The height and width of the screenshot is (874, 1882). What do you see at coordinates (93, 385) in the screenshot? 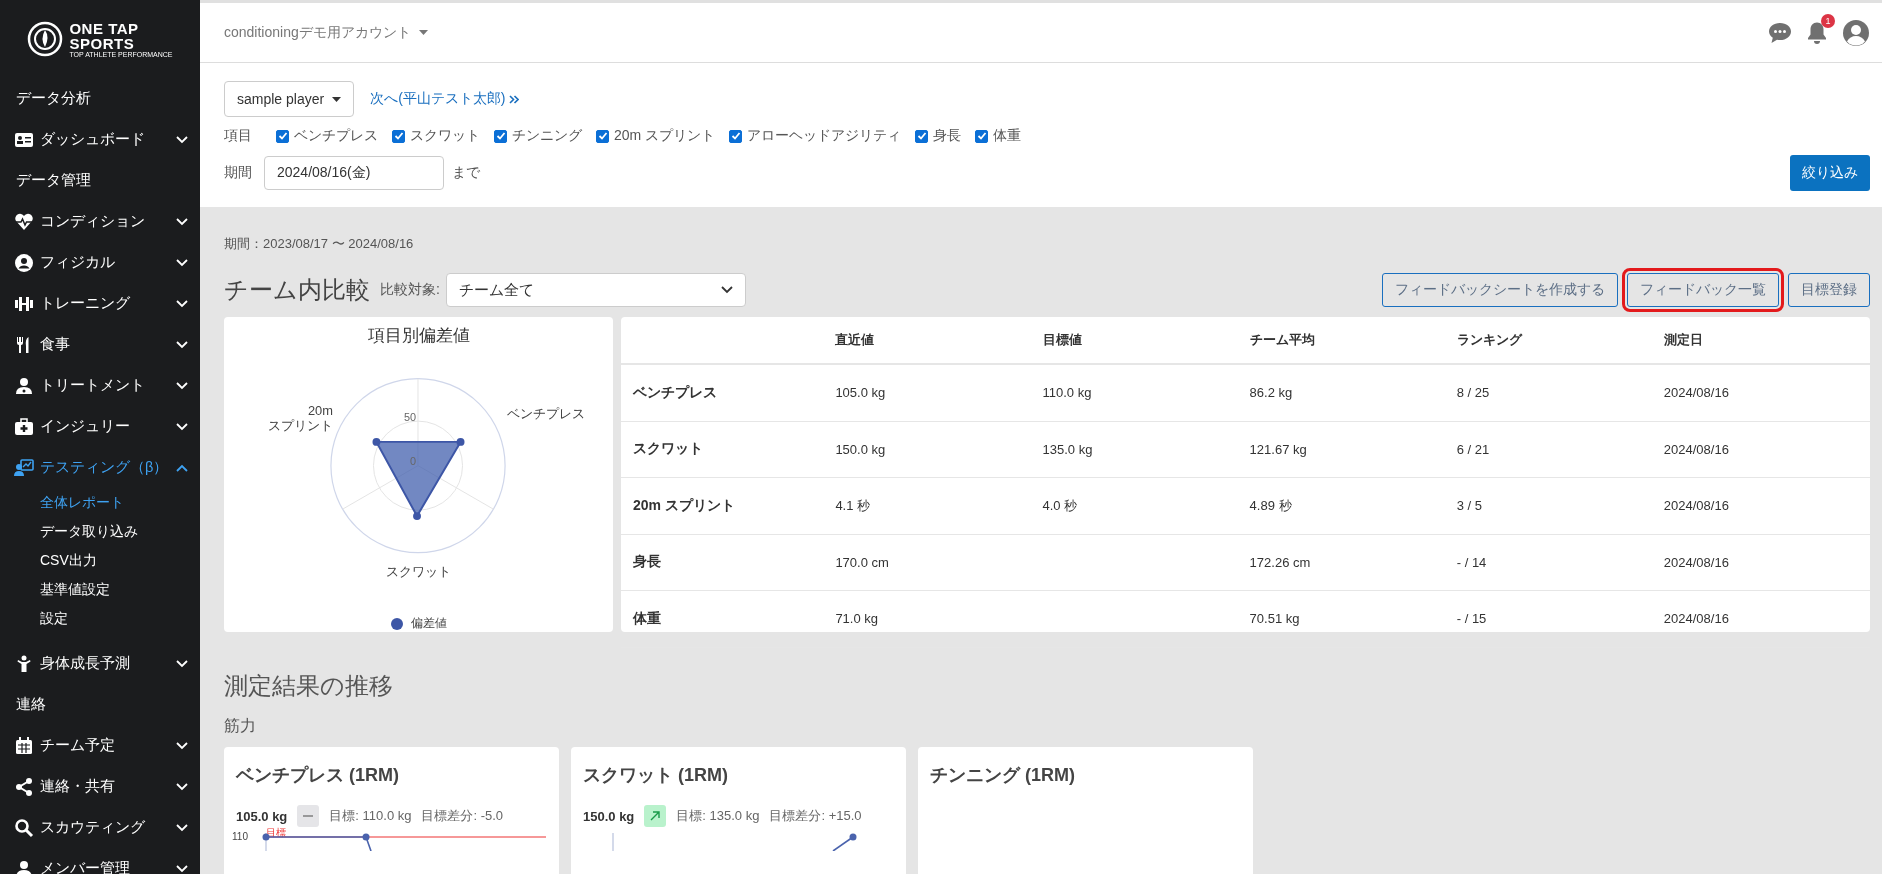
I see `menu-label: トリートメント` at bounding box center [93, 385].